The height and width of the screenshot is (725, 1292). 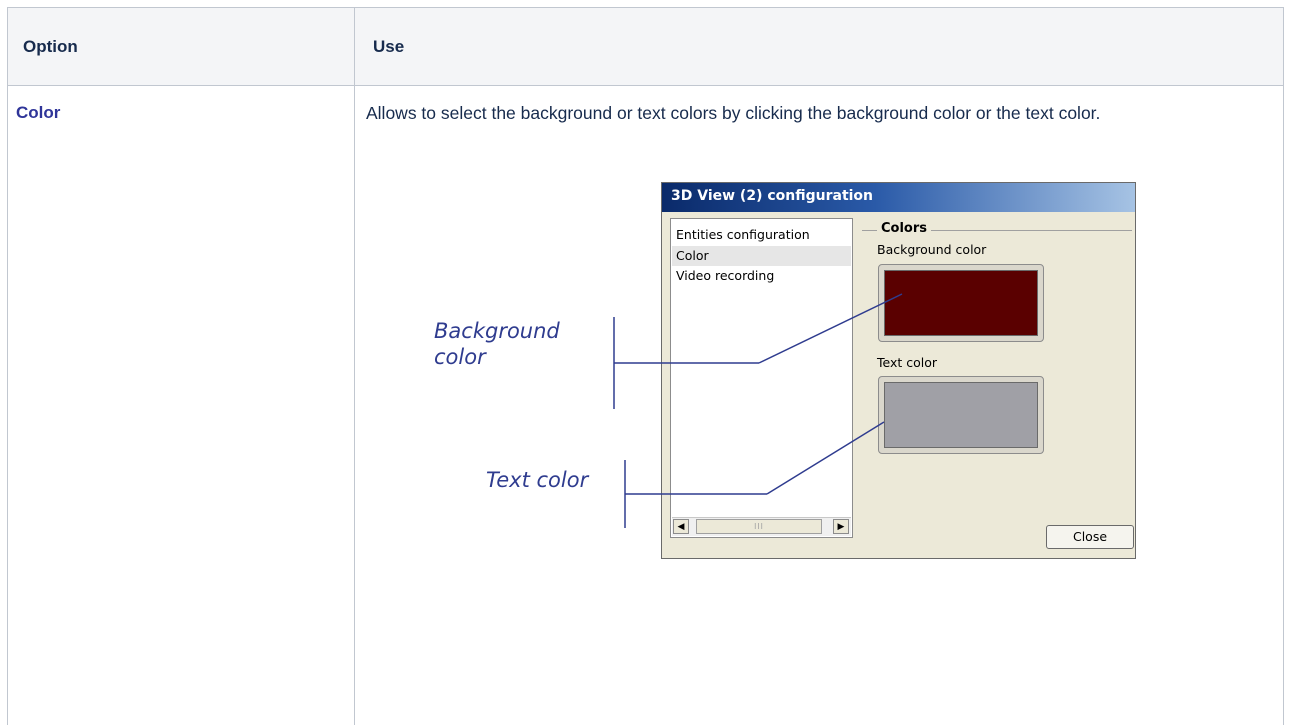 I want to click on annotation-background-color: Background color, so click(x=497, y=344).